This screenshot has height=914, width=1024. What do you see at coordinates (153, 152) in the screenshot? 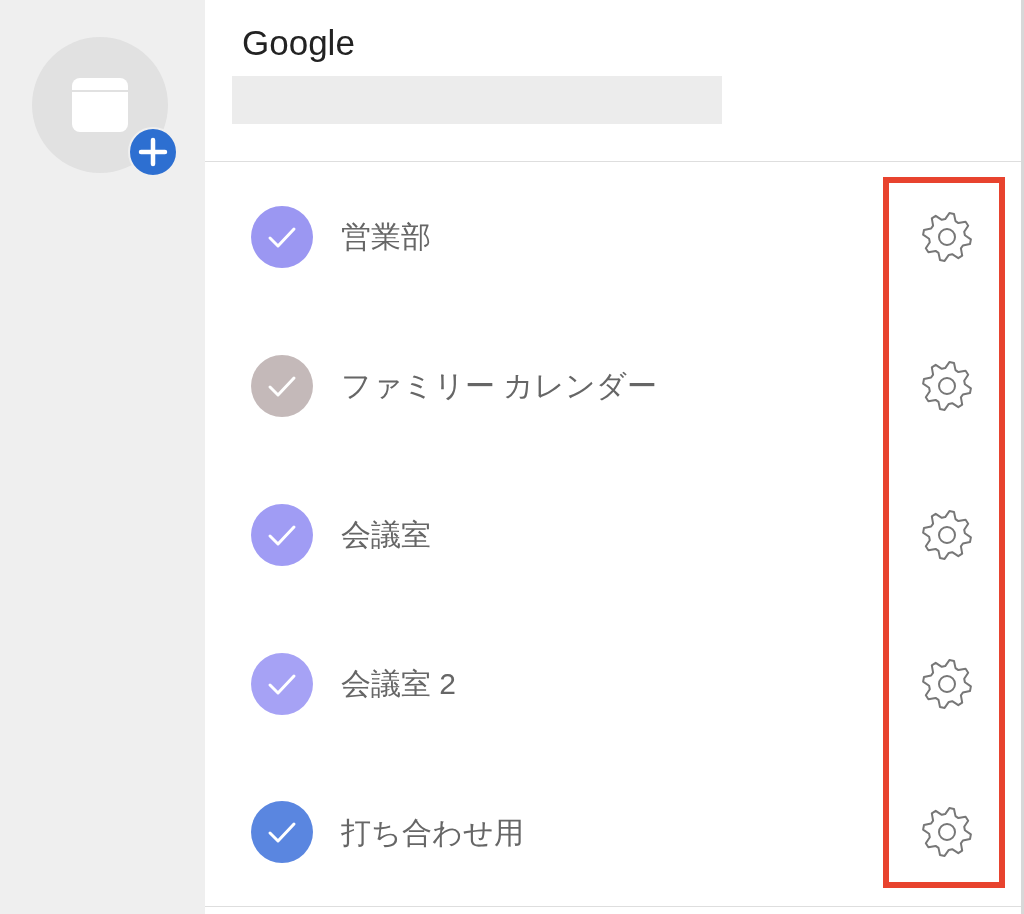
I see `add-icon` at bounding box center [153, 152].